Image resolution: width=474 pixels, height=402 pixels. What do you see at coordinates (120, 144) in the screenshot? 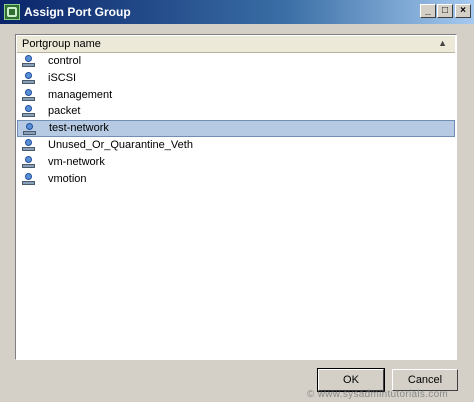
I see `list-item-label: Unused_Or_Quarantine_Veth` at bounding box center [120, 144].